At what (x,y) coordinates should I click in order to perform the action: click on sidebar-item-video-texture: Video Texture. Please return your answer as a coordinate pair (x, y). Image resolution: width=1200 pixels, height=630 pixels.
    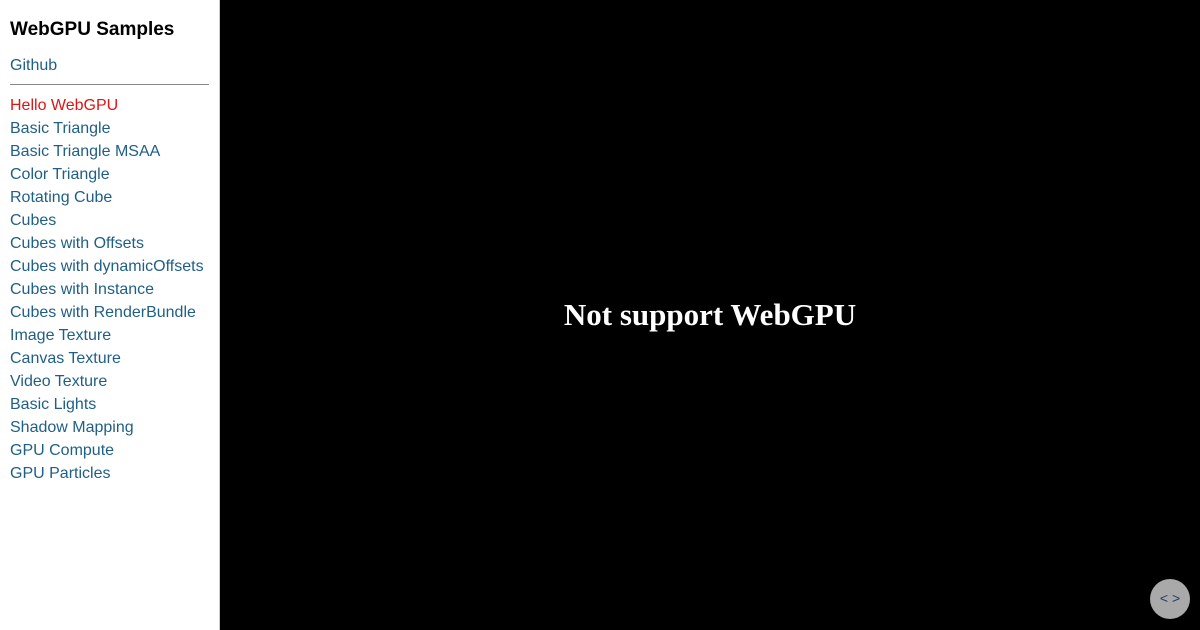
    Looking at the image, I should click on (109, 381).